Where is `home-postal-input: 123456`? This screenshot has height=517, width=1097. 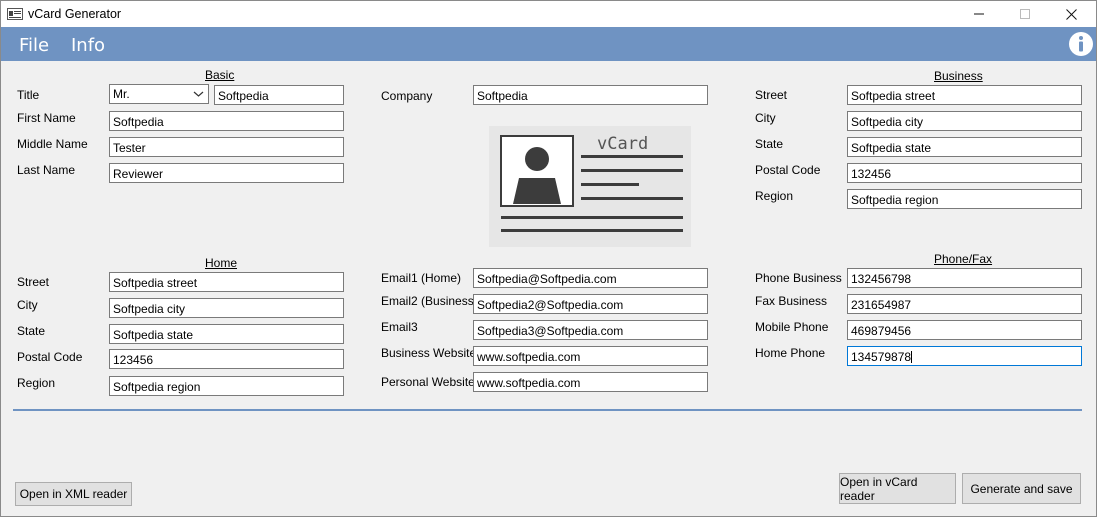 home-postal-input: 123456 is located at coordinates (226, 359).